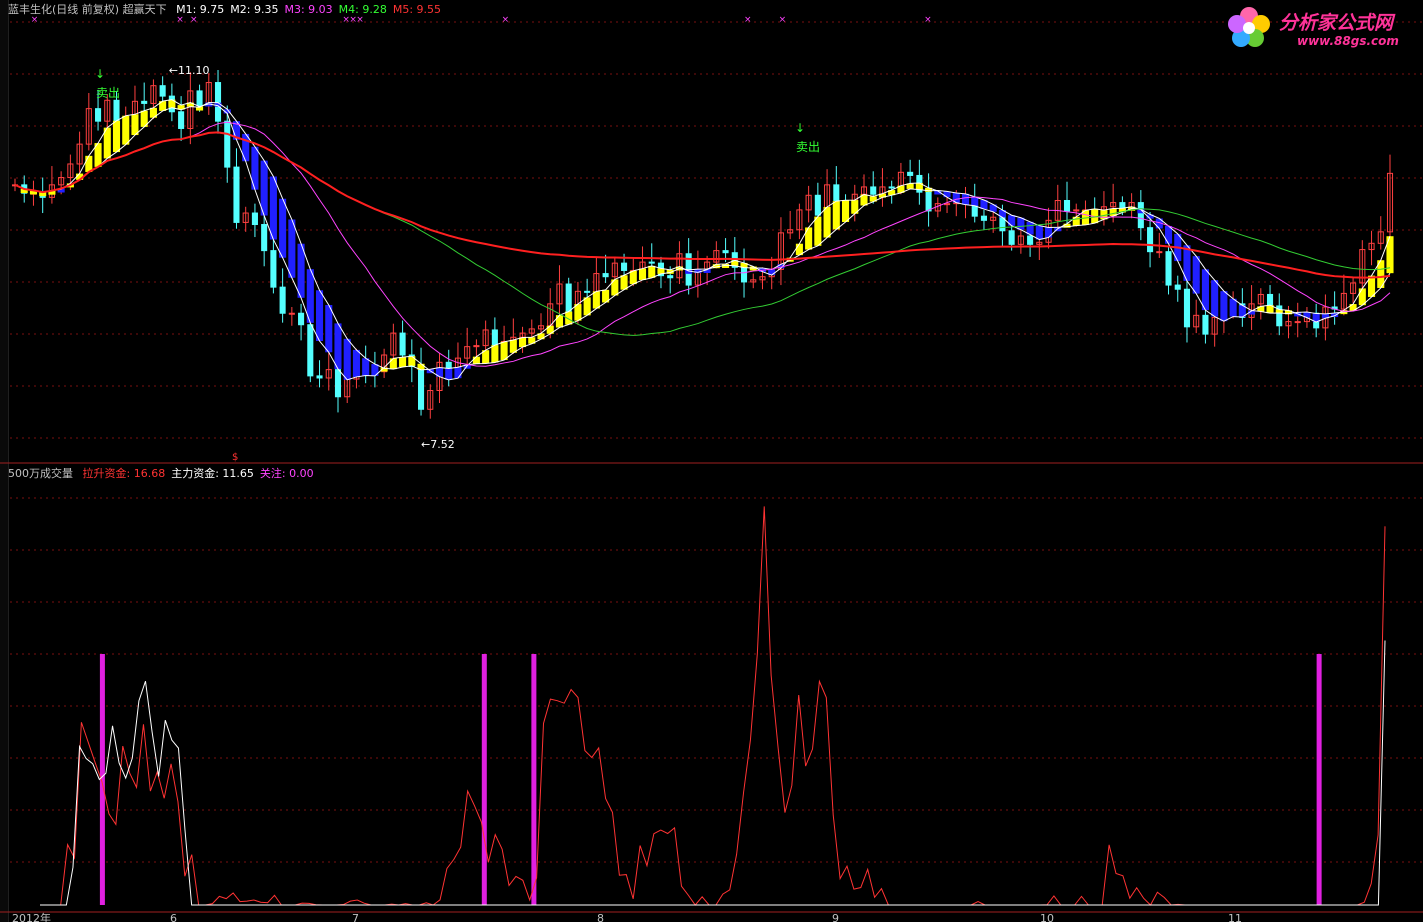  I want to click on high-price-label: ←11.10, so click(189, 70).